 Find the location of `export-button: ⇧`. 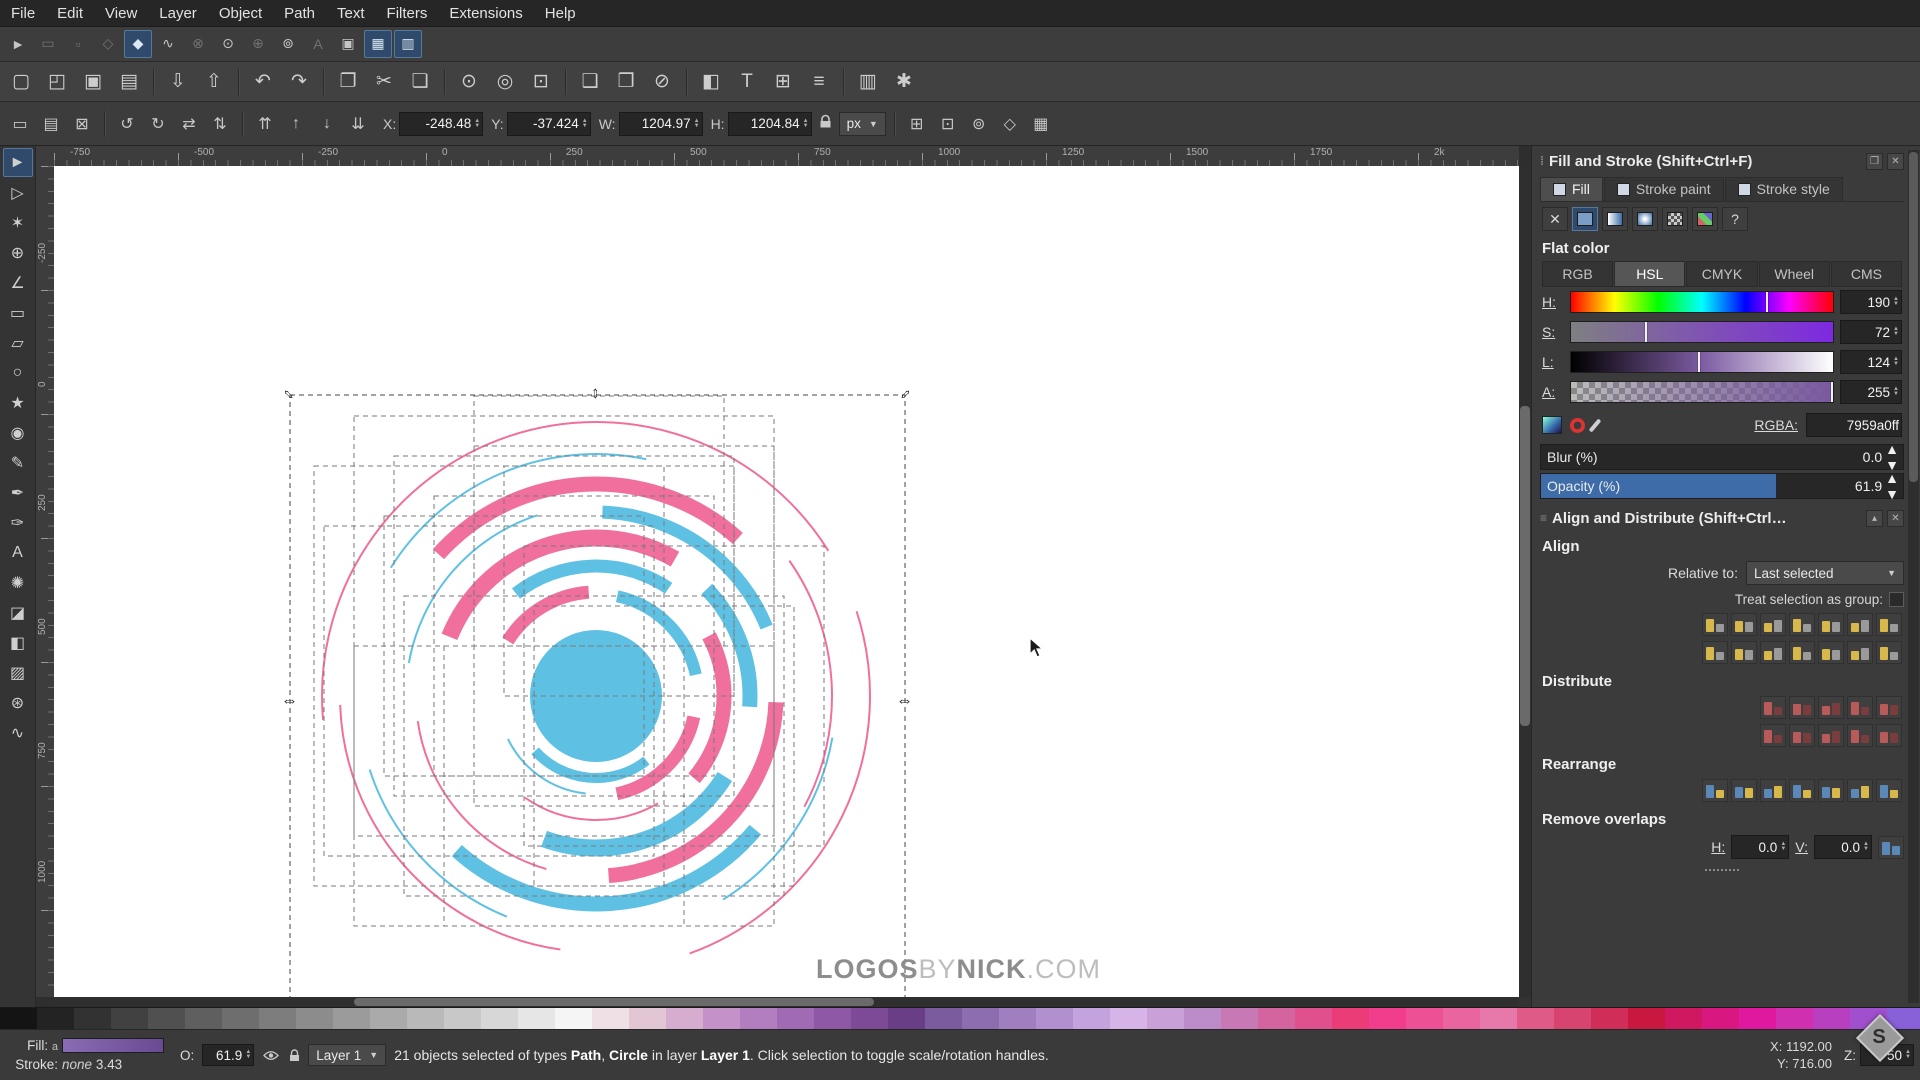

export-button: ⇧ is located at coordinates (214, 82).